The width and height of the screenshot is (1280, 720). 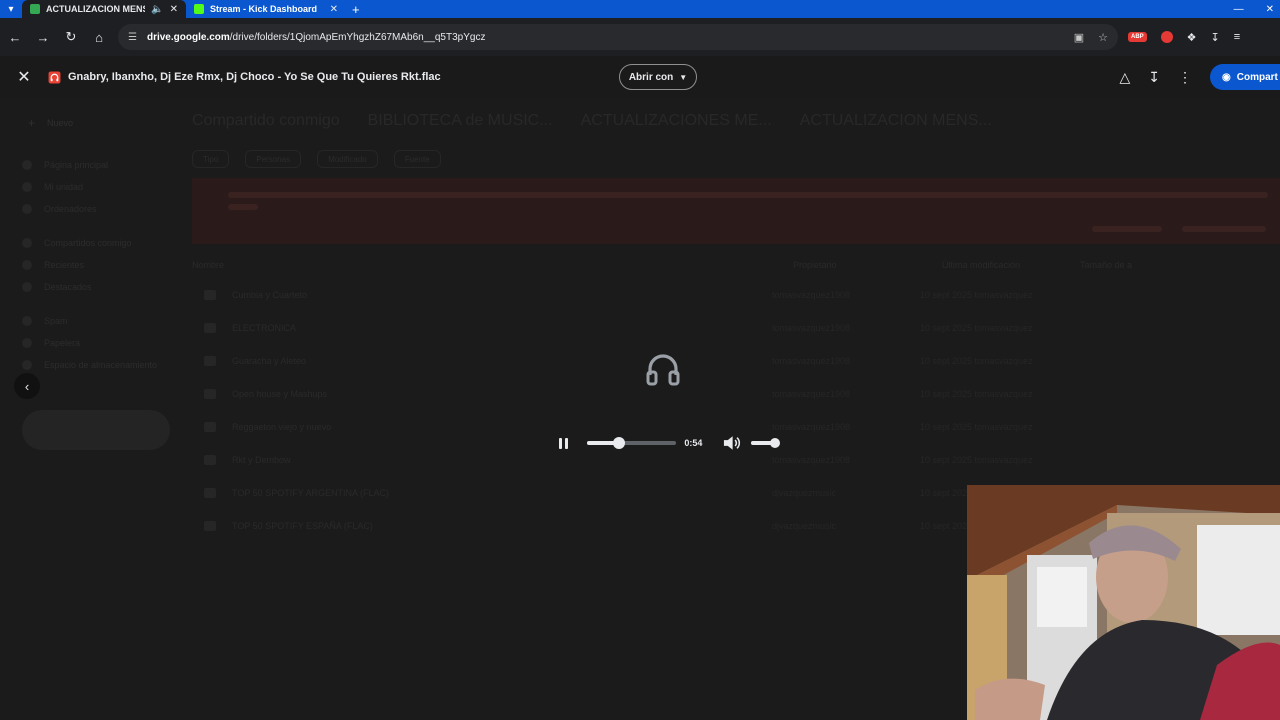 I want to click on close-viewer-icon: ✕, so click(x=24, y=77).